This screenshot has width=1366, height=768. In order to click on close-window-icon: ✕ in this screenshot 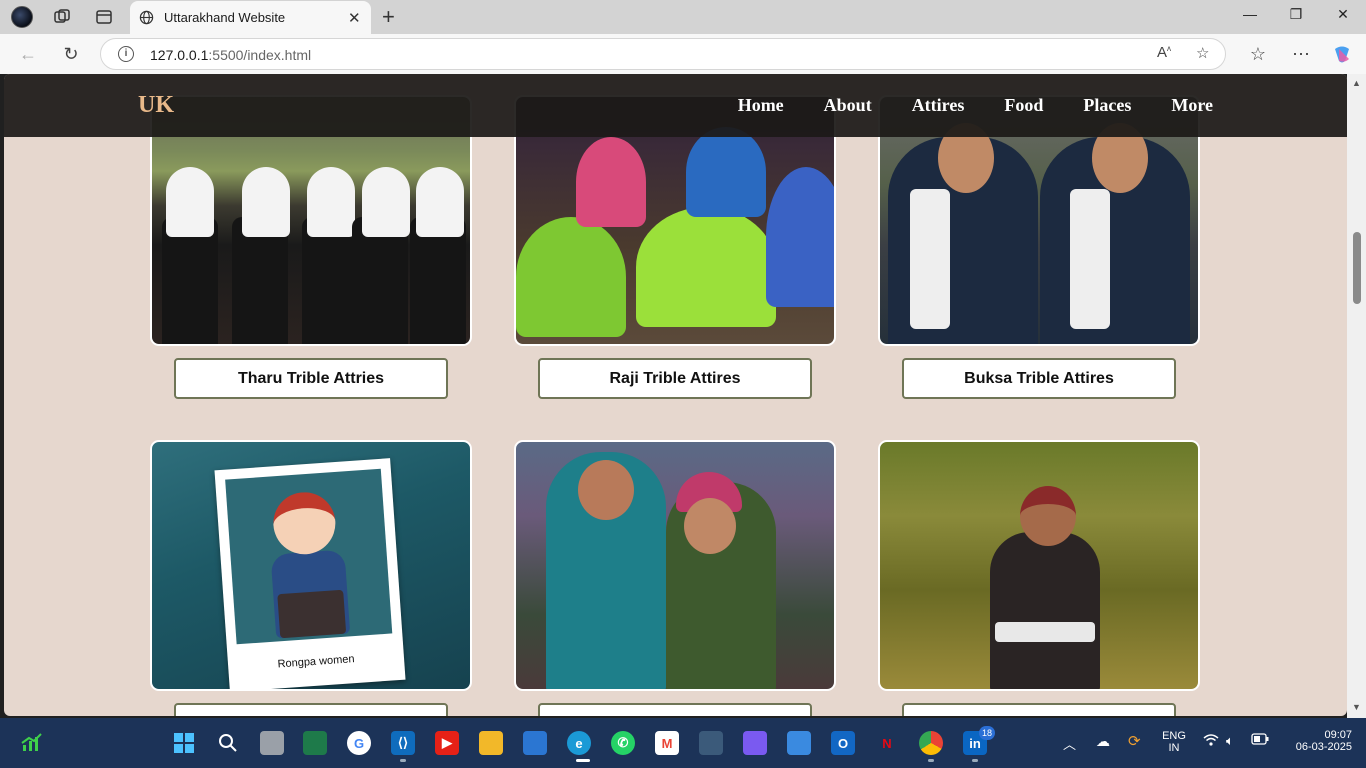, I will do `click(1343, 14)`.